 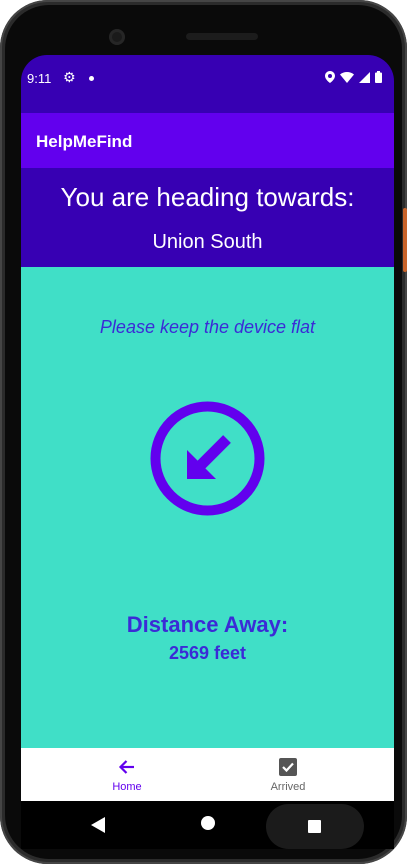 What do you see at coordinates (364, 77) in the screenshot?
I see `signal-icon` at bounding box center [364, 77].